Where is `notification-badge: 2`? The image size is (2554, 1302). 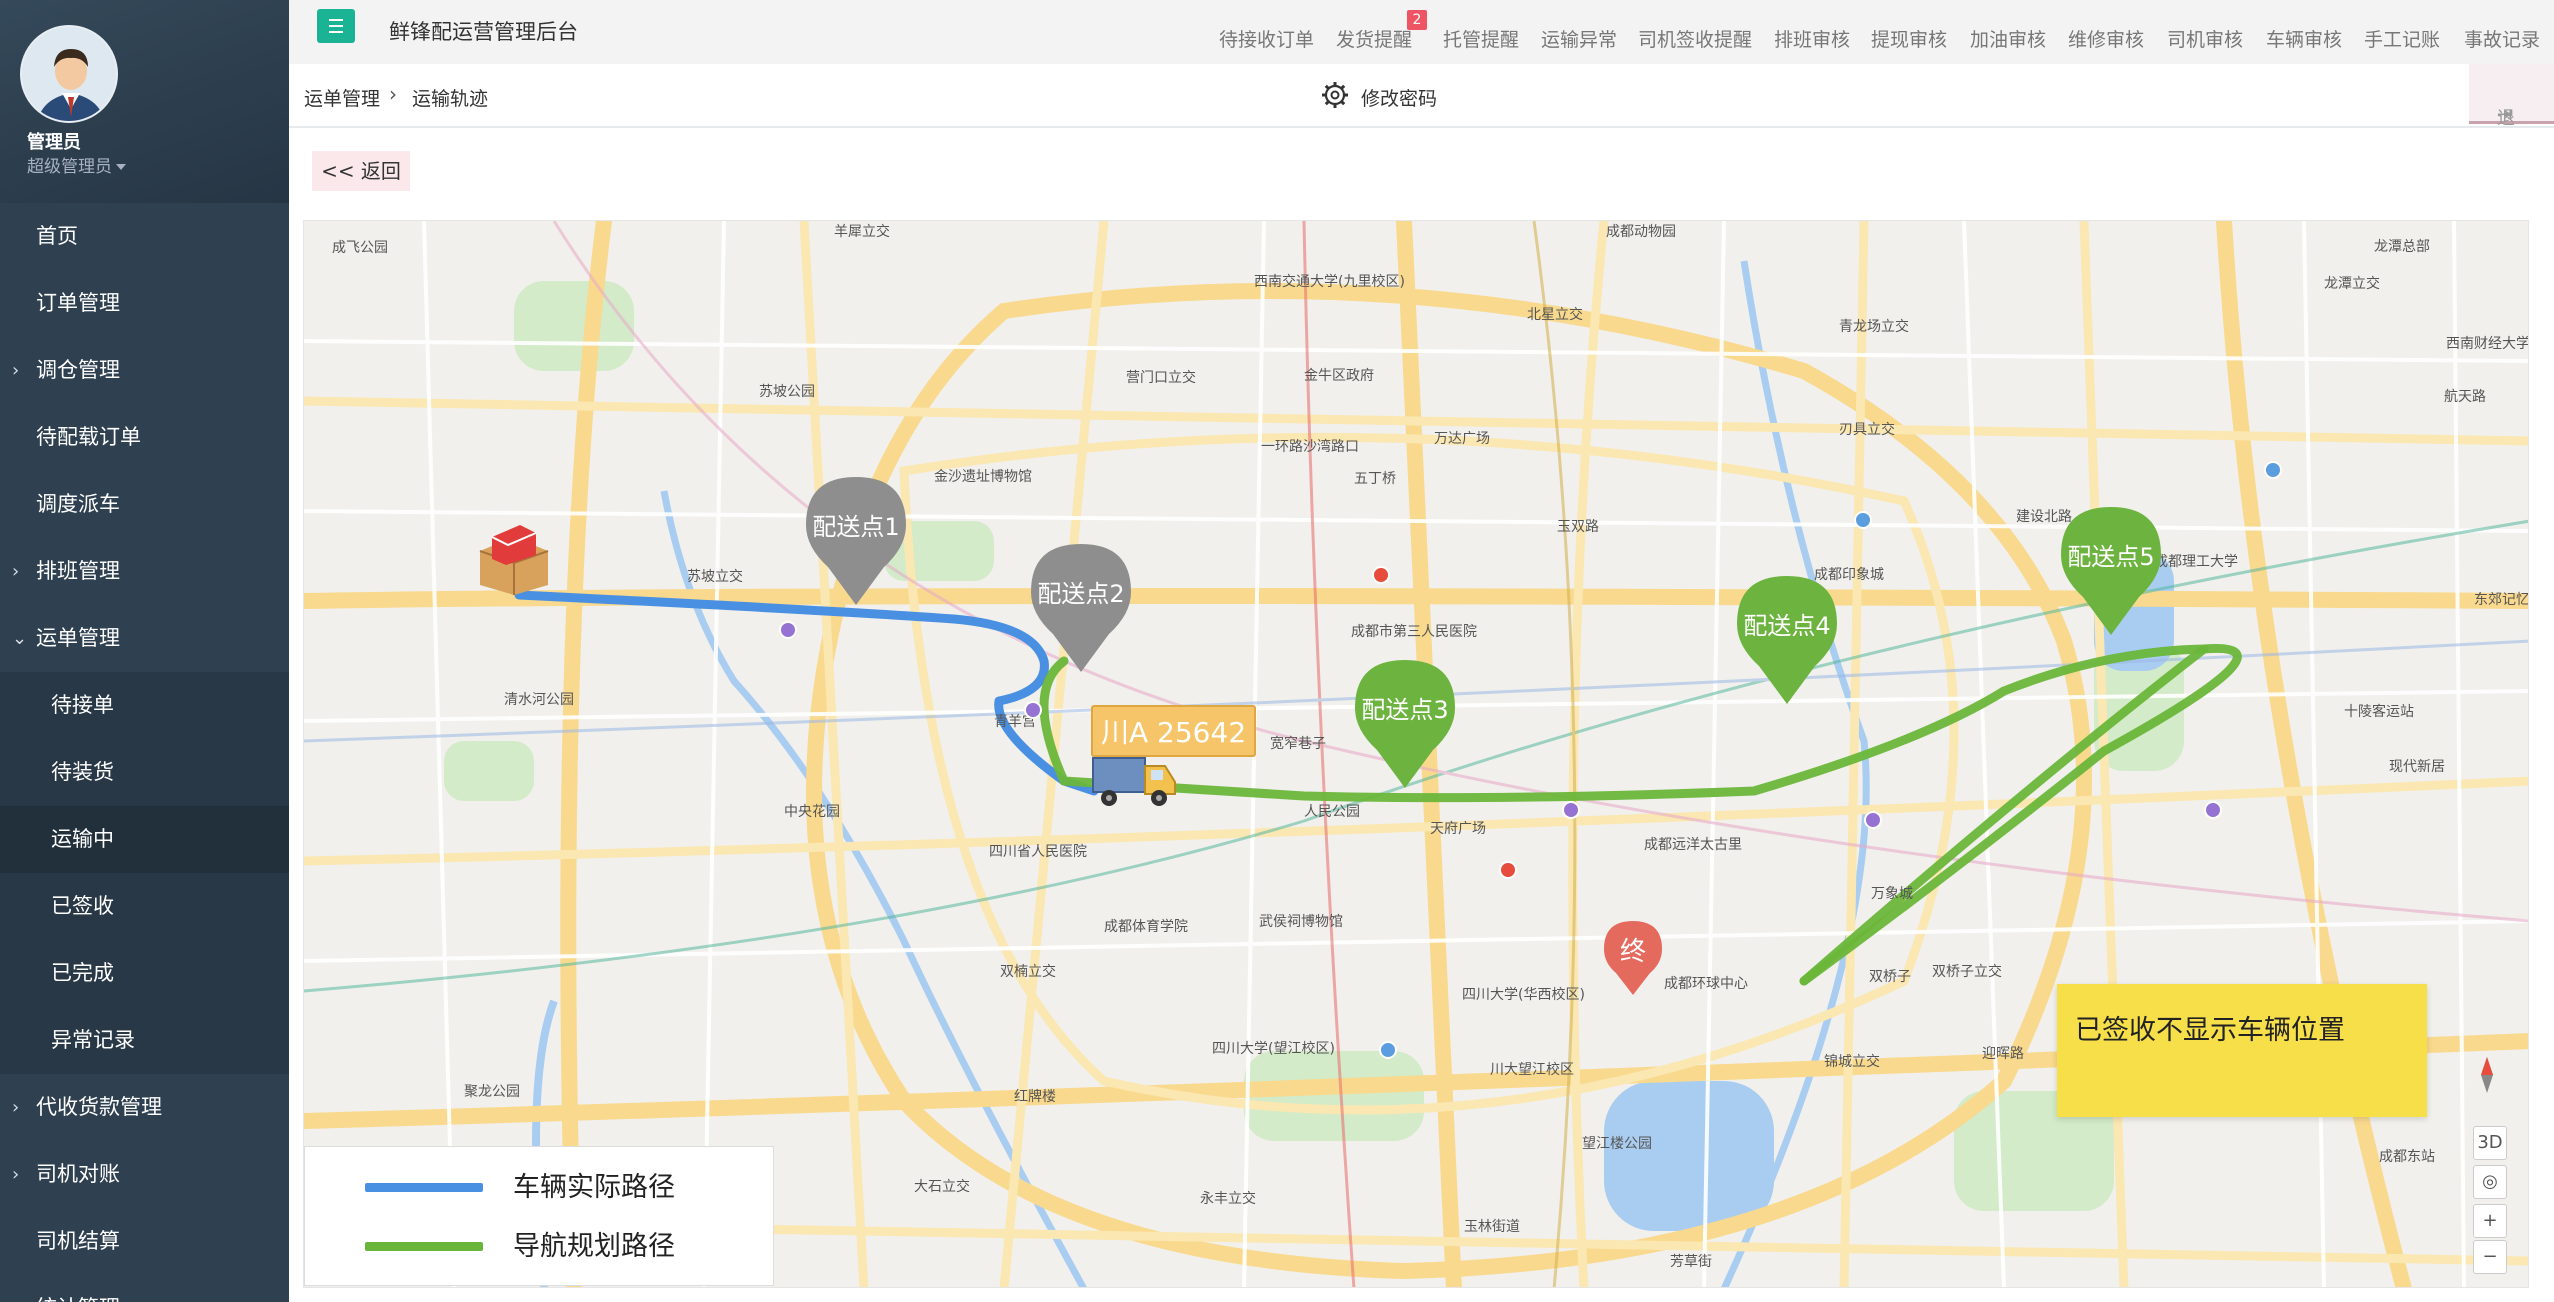
notification-badge: 2 is located at coordinates (1417, 20).